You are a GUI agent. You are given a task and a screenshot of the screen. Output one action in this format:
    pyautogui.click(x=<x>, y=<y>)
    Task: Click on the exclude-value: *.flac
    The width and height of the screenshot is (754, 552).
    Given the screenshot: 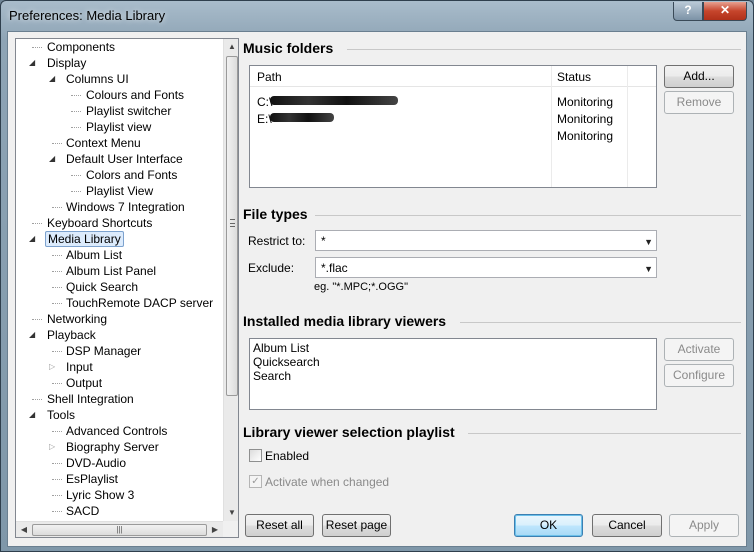 What is the action you would take?
    pyautogui.click(x=334, y=268)
    